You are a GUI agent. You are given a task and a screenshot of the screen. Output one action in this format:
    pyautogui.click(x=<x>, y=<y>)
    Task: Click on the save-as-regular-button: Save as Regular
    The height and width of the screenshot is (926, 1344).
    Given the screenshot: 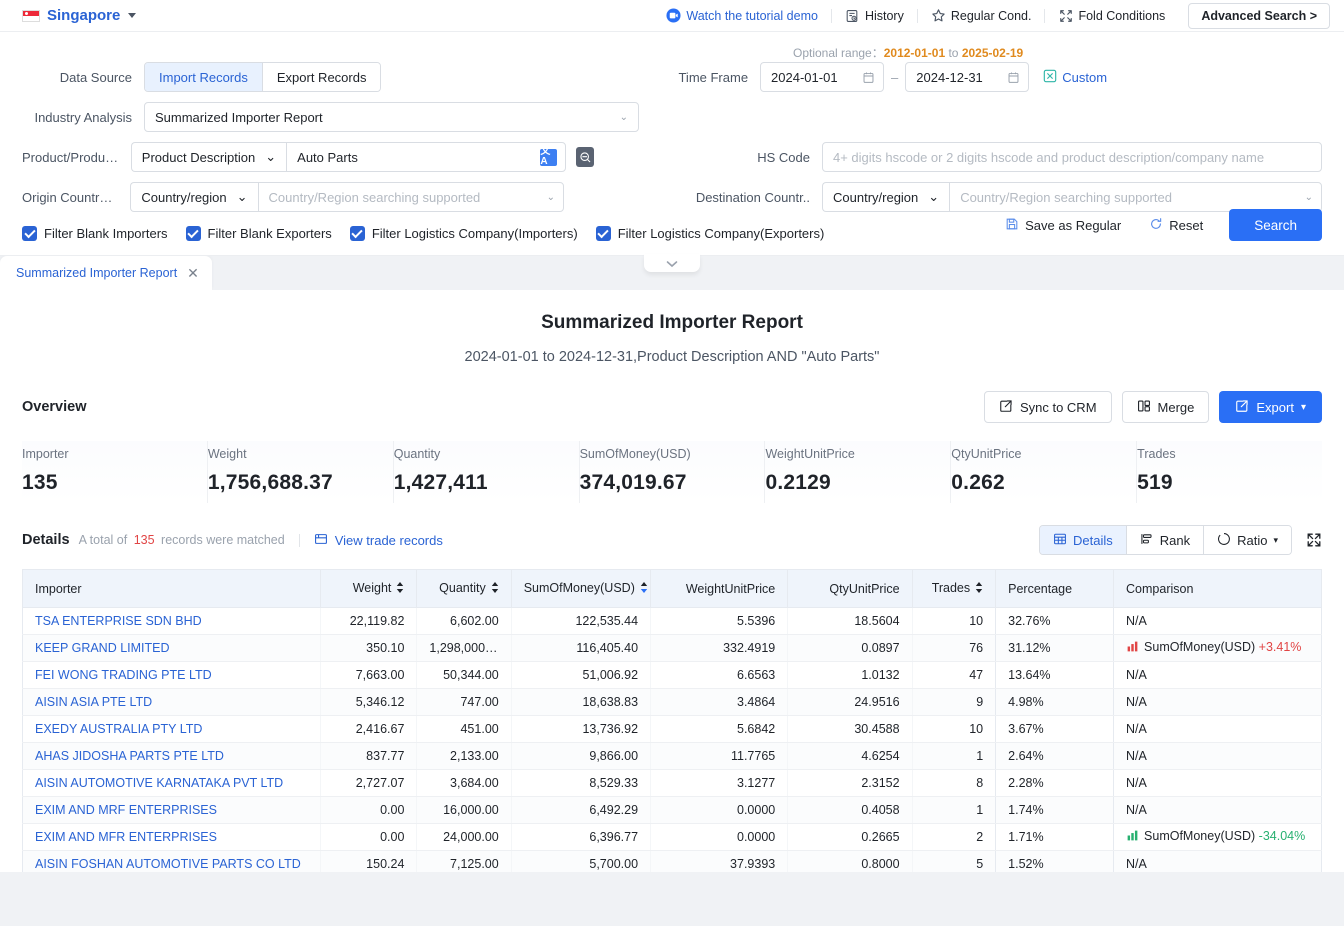 What is the action you would take?
    pyautogui.click(x=1063, y=225)
    